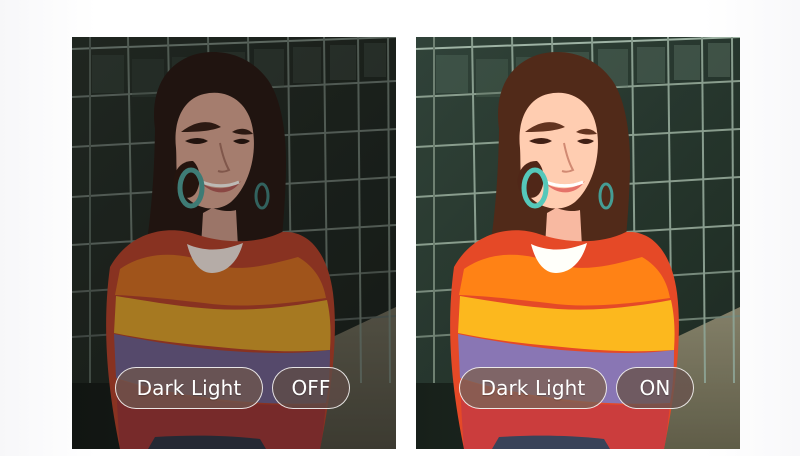 The width and height of the screenshot is (800, 456). I want to click on dark-light-on-badge: ON, so click(655, 388).